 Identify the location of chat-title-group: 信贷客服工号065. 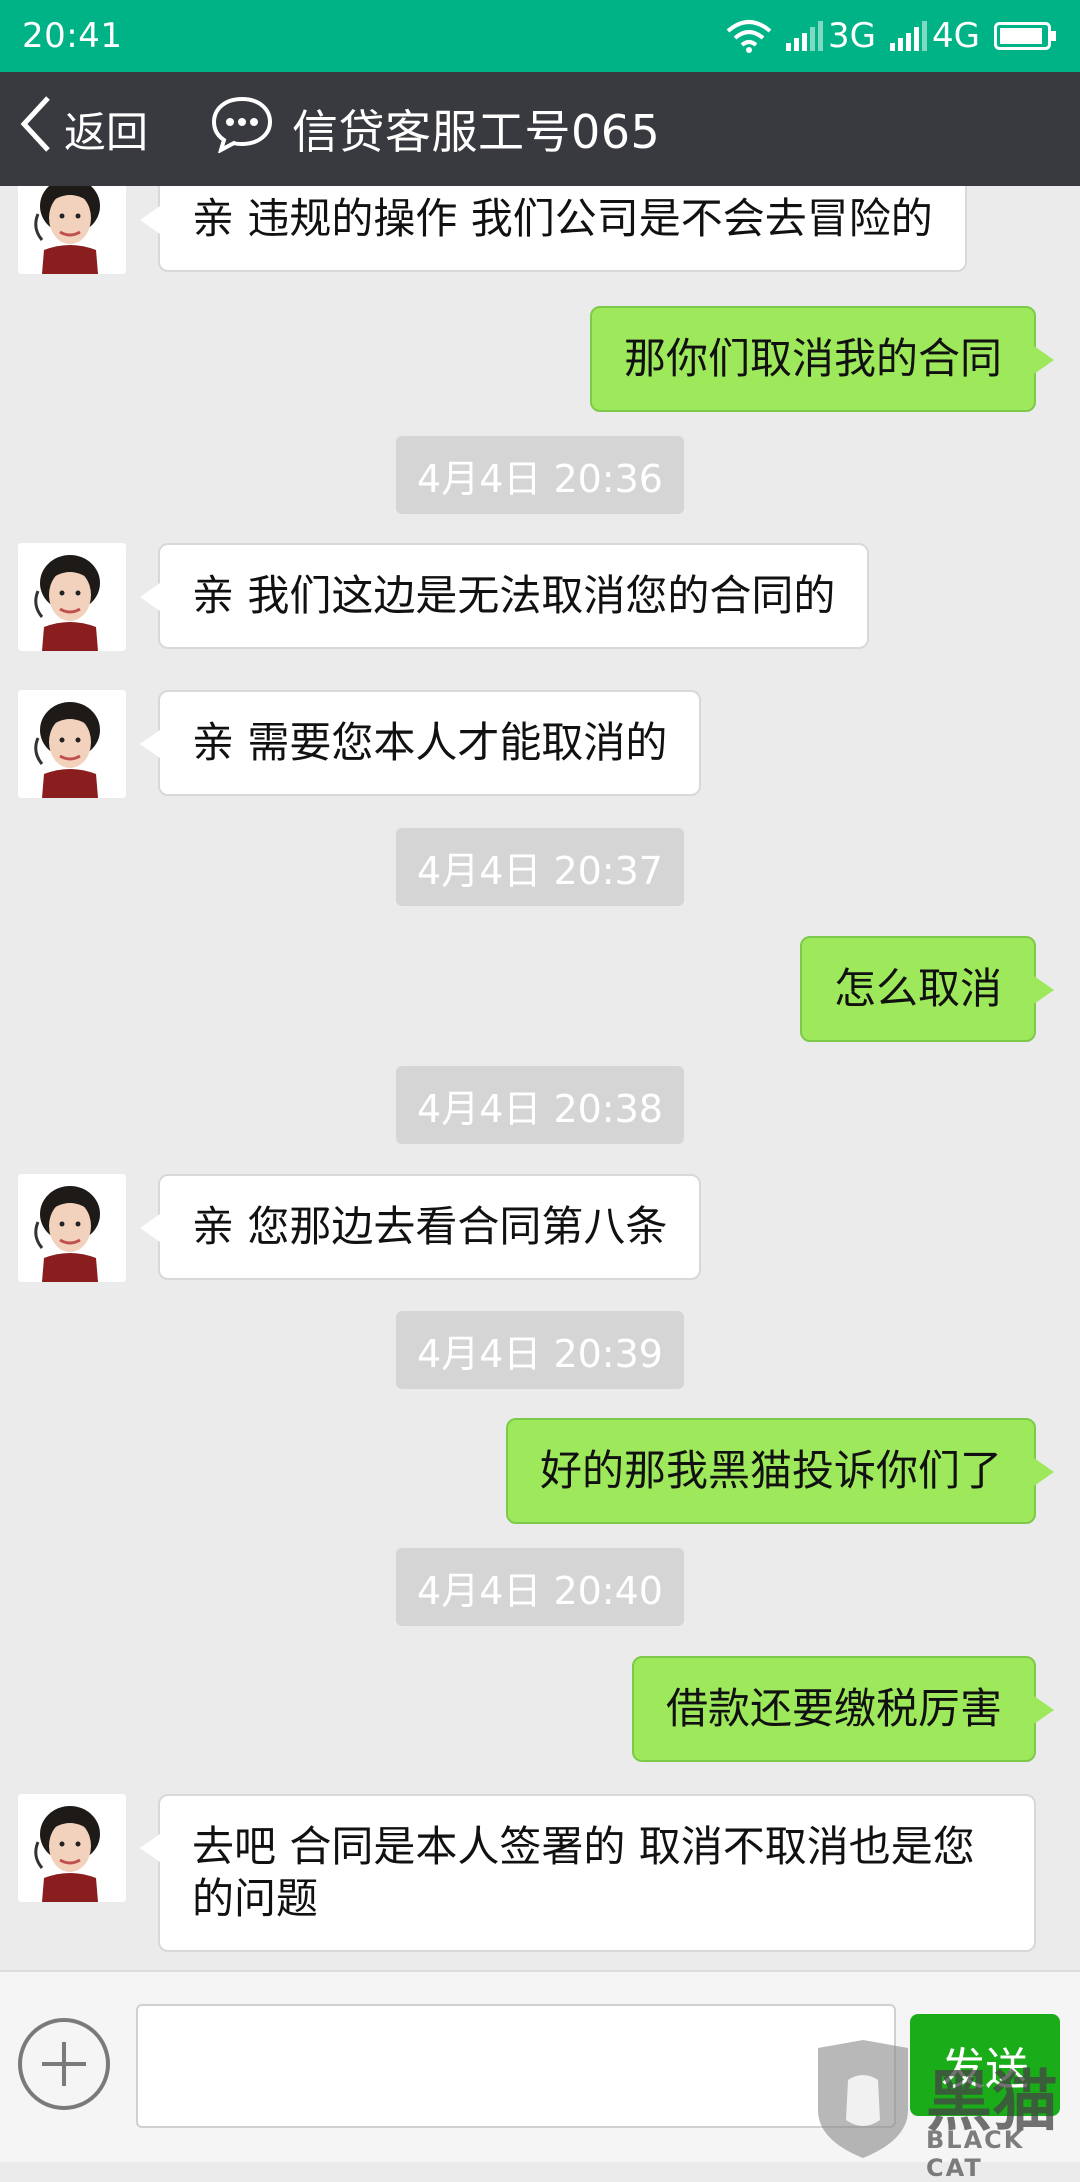
(435, 129).